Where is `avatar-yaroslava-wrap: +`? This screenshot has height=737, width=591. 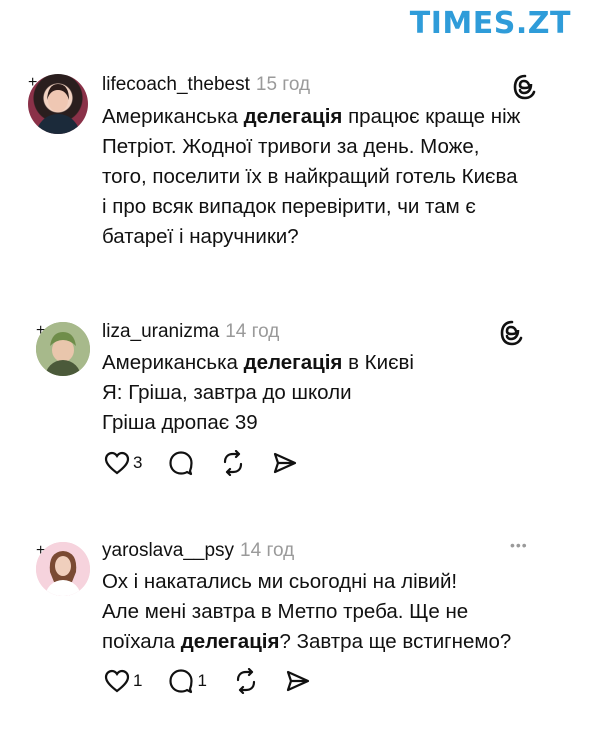 avatar-yaroslava-wrap: + is located at coordinates (63, 569).